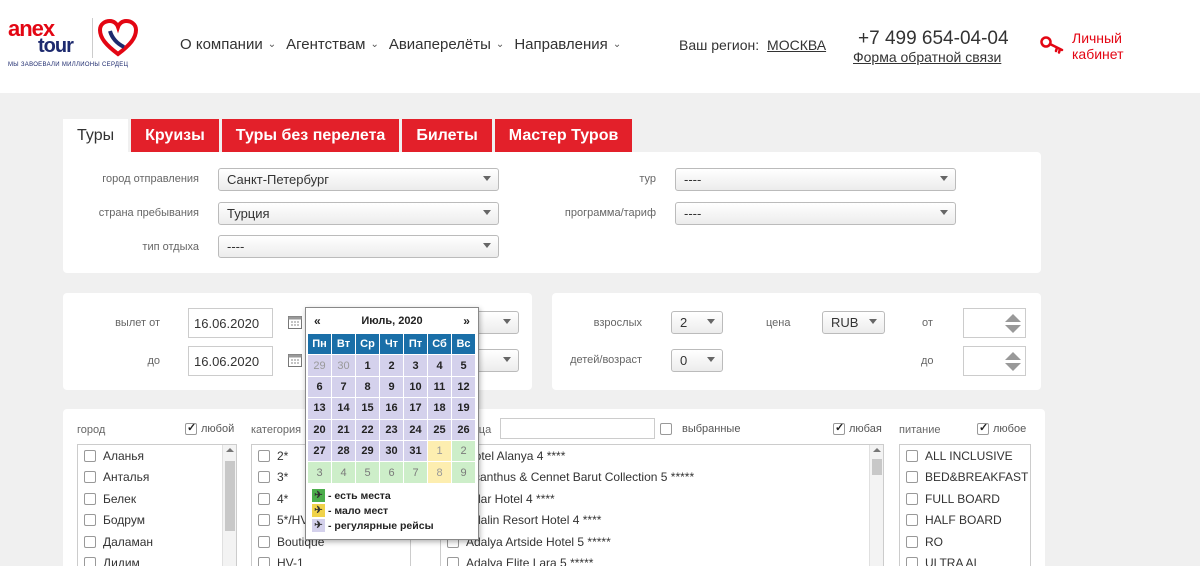  What do you see at coordinates (392, 430) in the screenshot?
I see `calendar-day: 23` at bounding box center [392, 430].